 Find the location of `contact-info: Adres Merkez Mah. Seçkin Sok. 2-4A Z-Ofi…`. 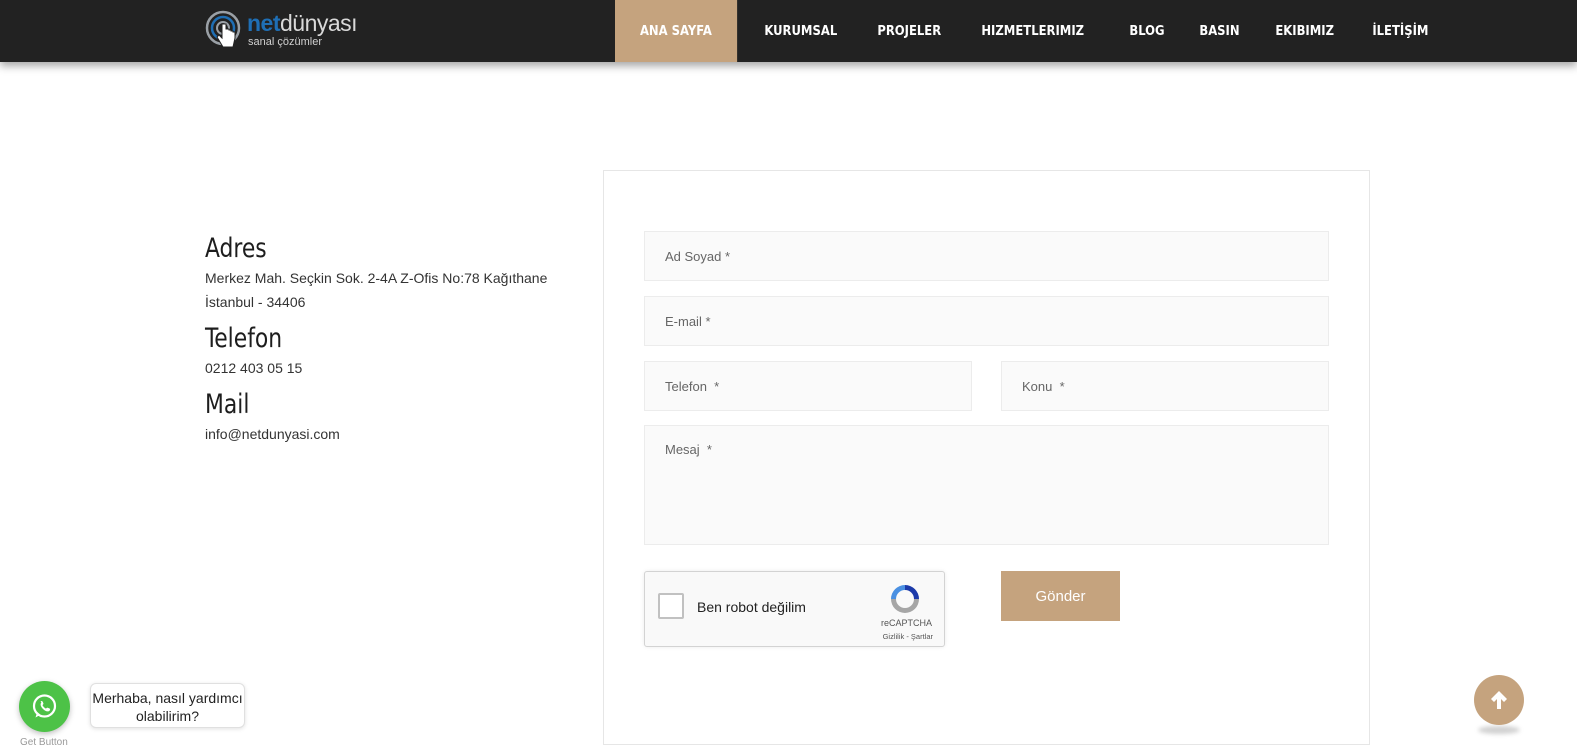

contact-info: Adres Merkez Mah. Seçkin Sok. 2-4A Z-Ofi… is located at coordinates (385, 343).